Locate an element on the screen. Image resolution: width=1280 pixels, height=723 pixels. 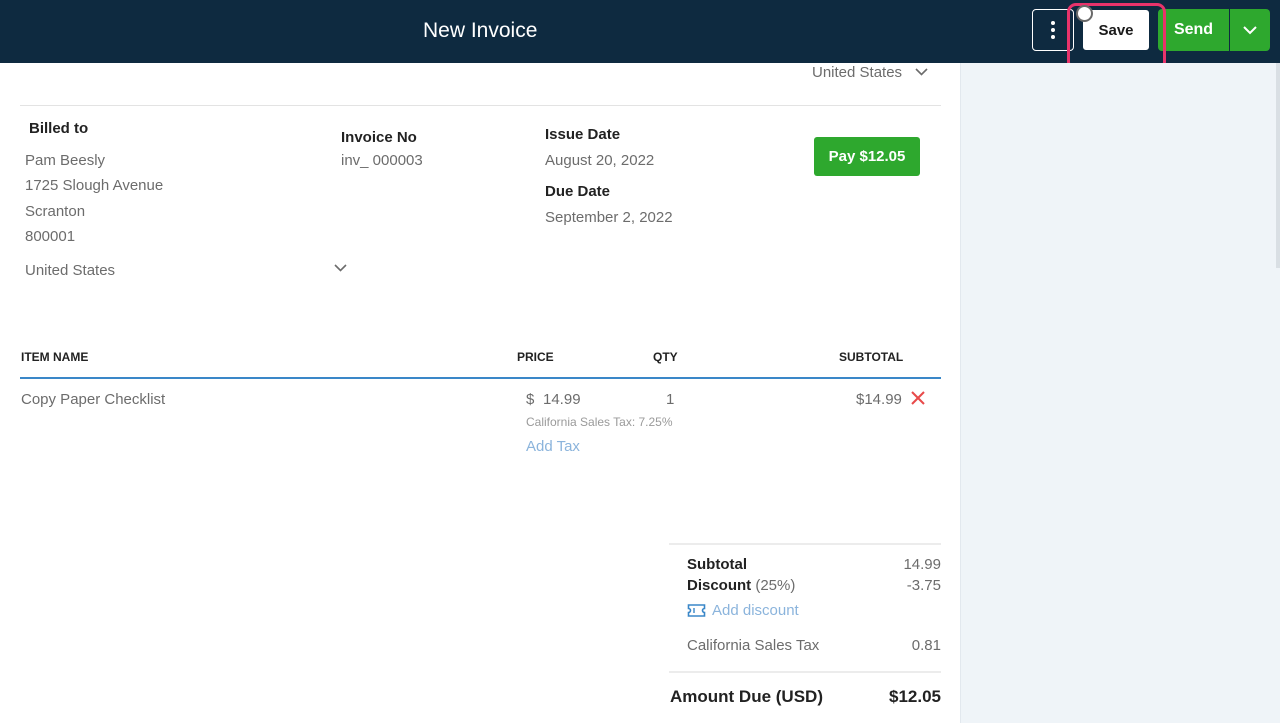
discount-percent: (25%) is located at coordinates (775, 585).